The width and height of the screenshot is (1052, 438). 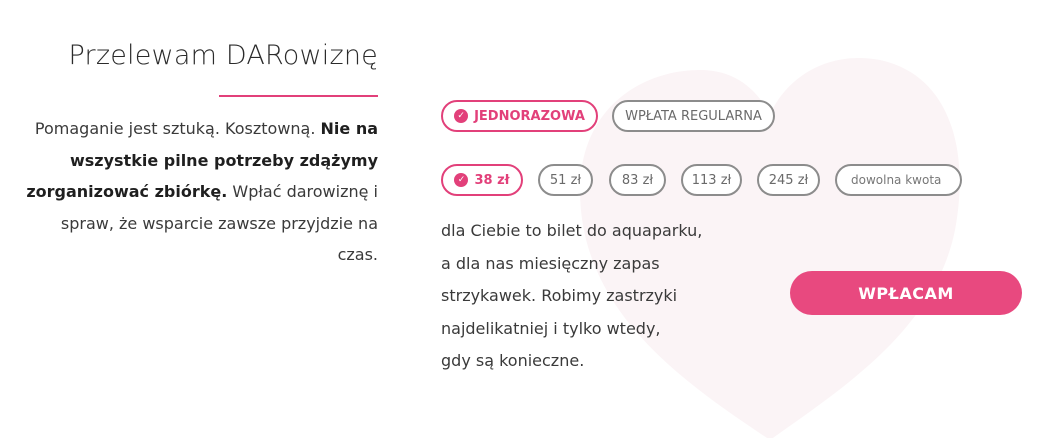 What do you see at coordinates (559, 295) in the screenshot?
I see `description-line: strzykawek. Robimy zastrzyki` at bounding box center [559, 295].